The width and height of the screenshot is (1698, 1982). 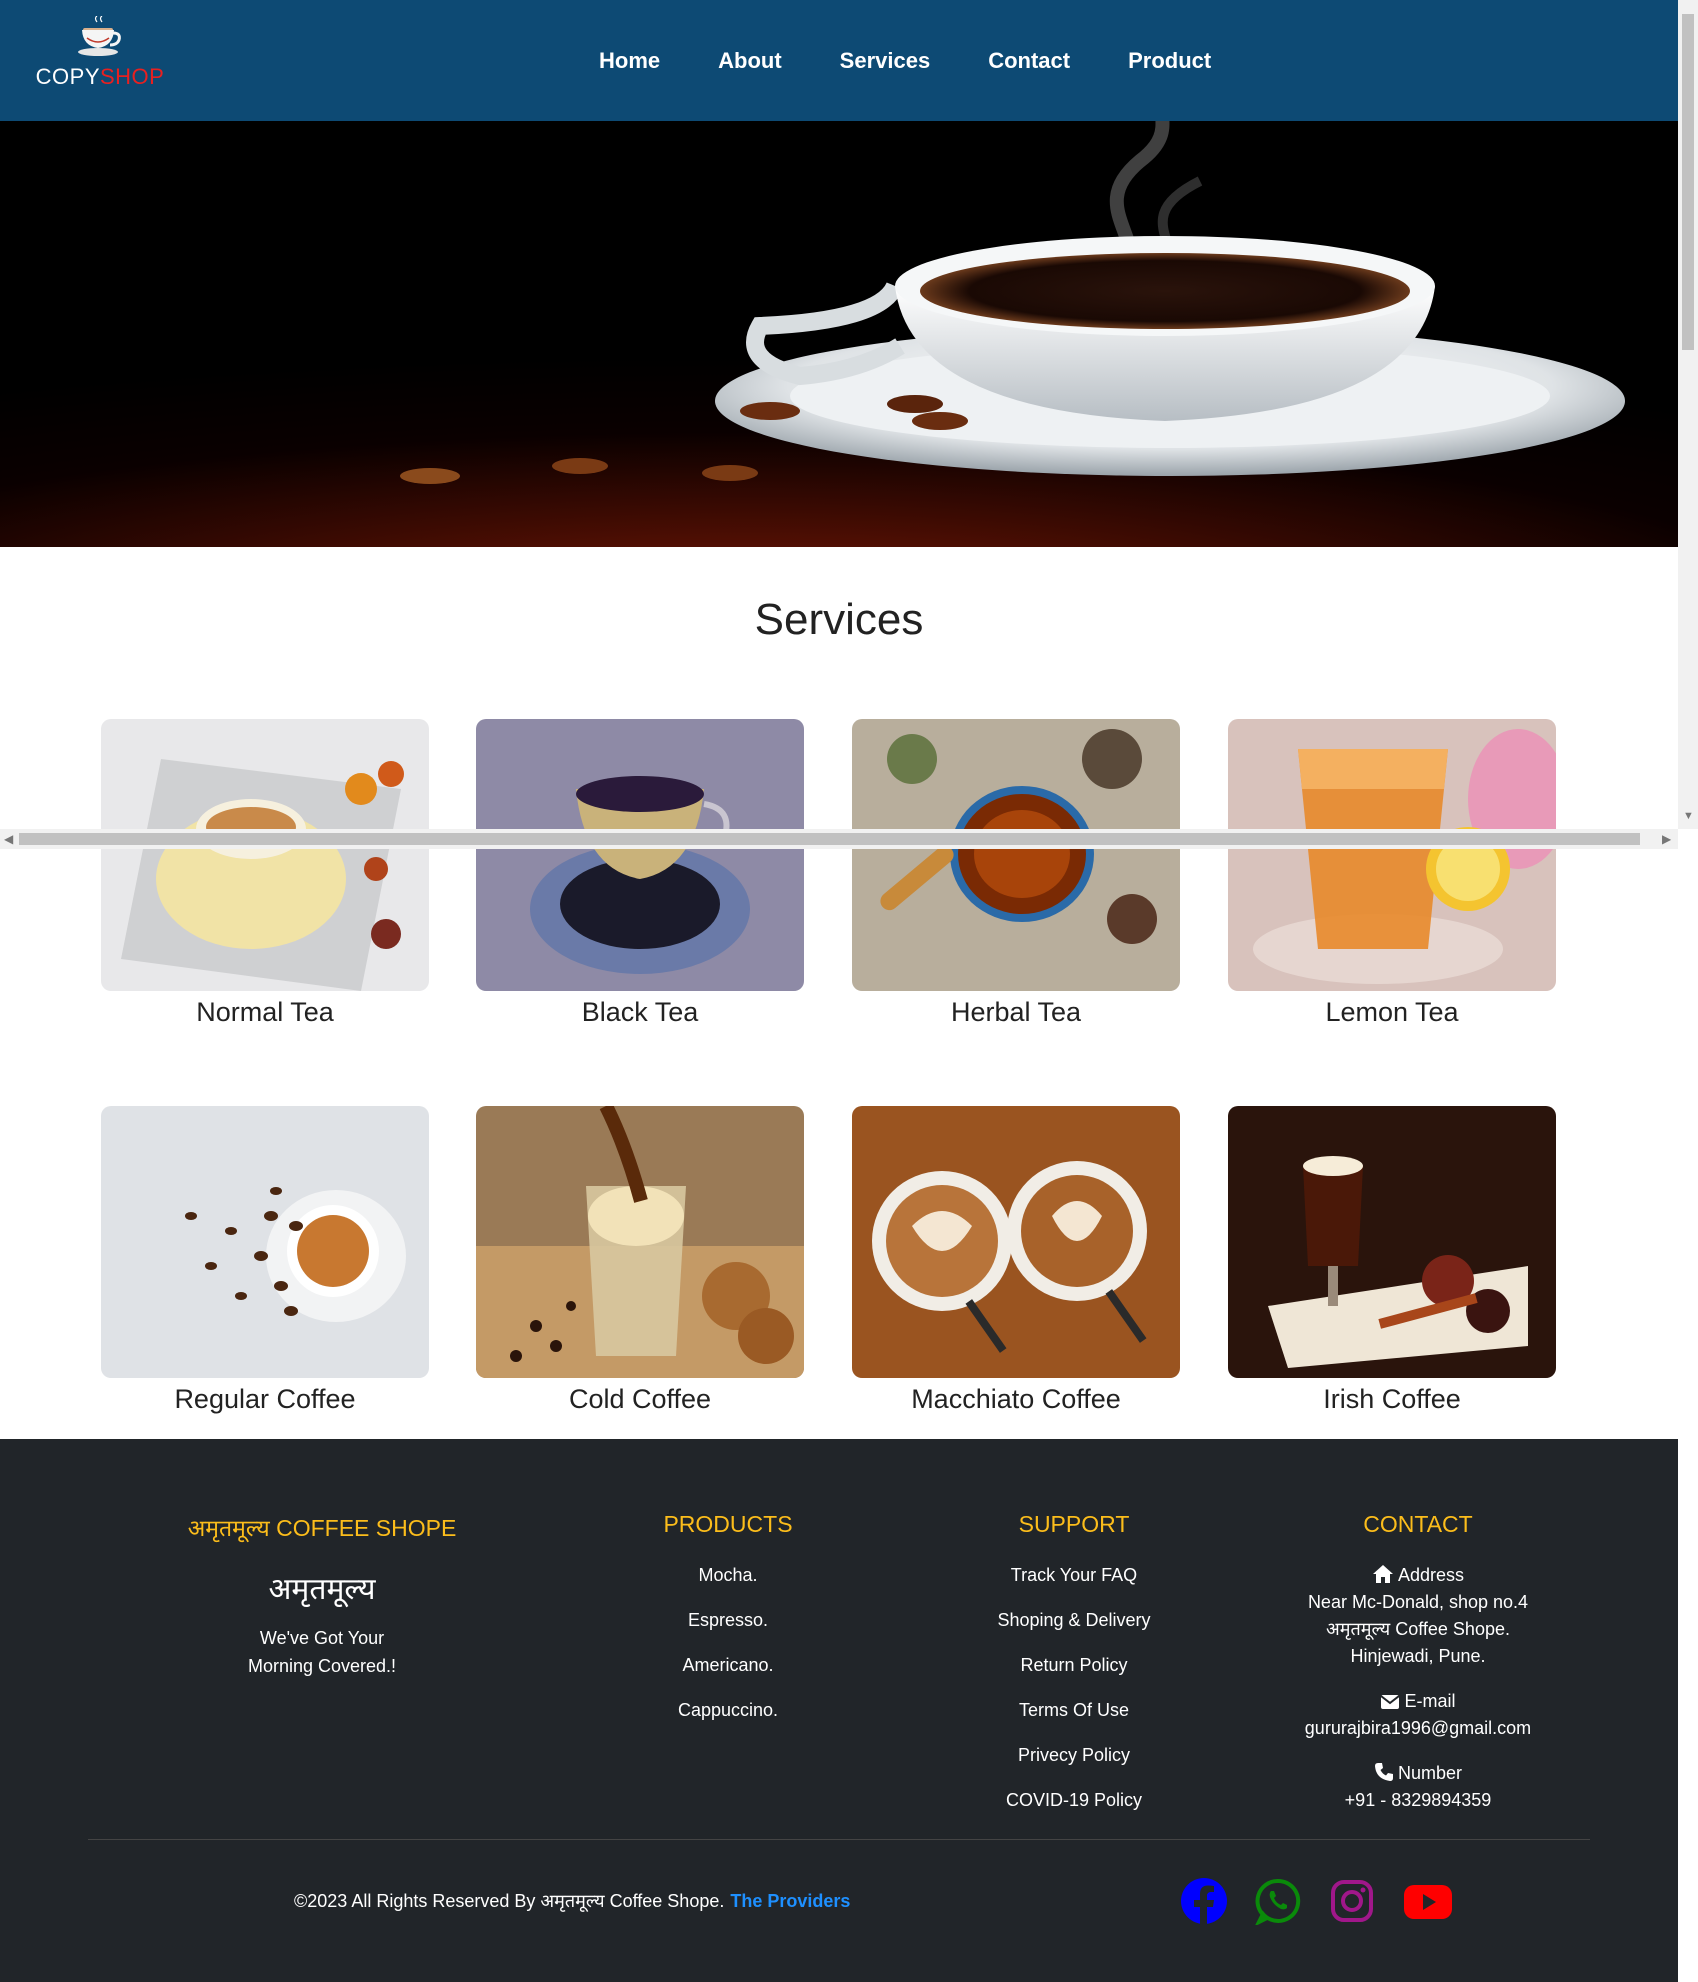 I want to click on contact-phone: Number +91 - 8329894359, so click(x=1418, y=1787).